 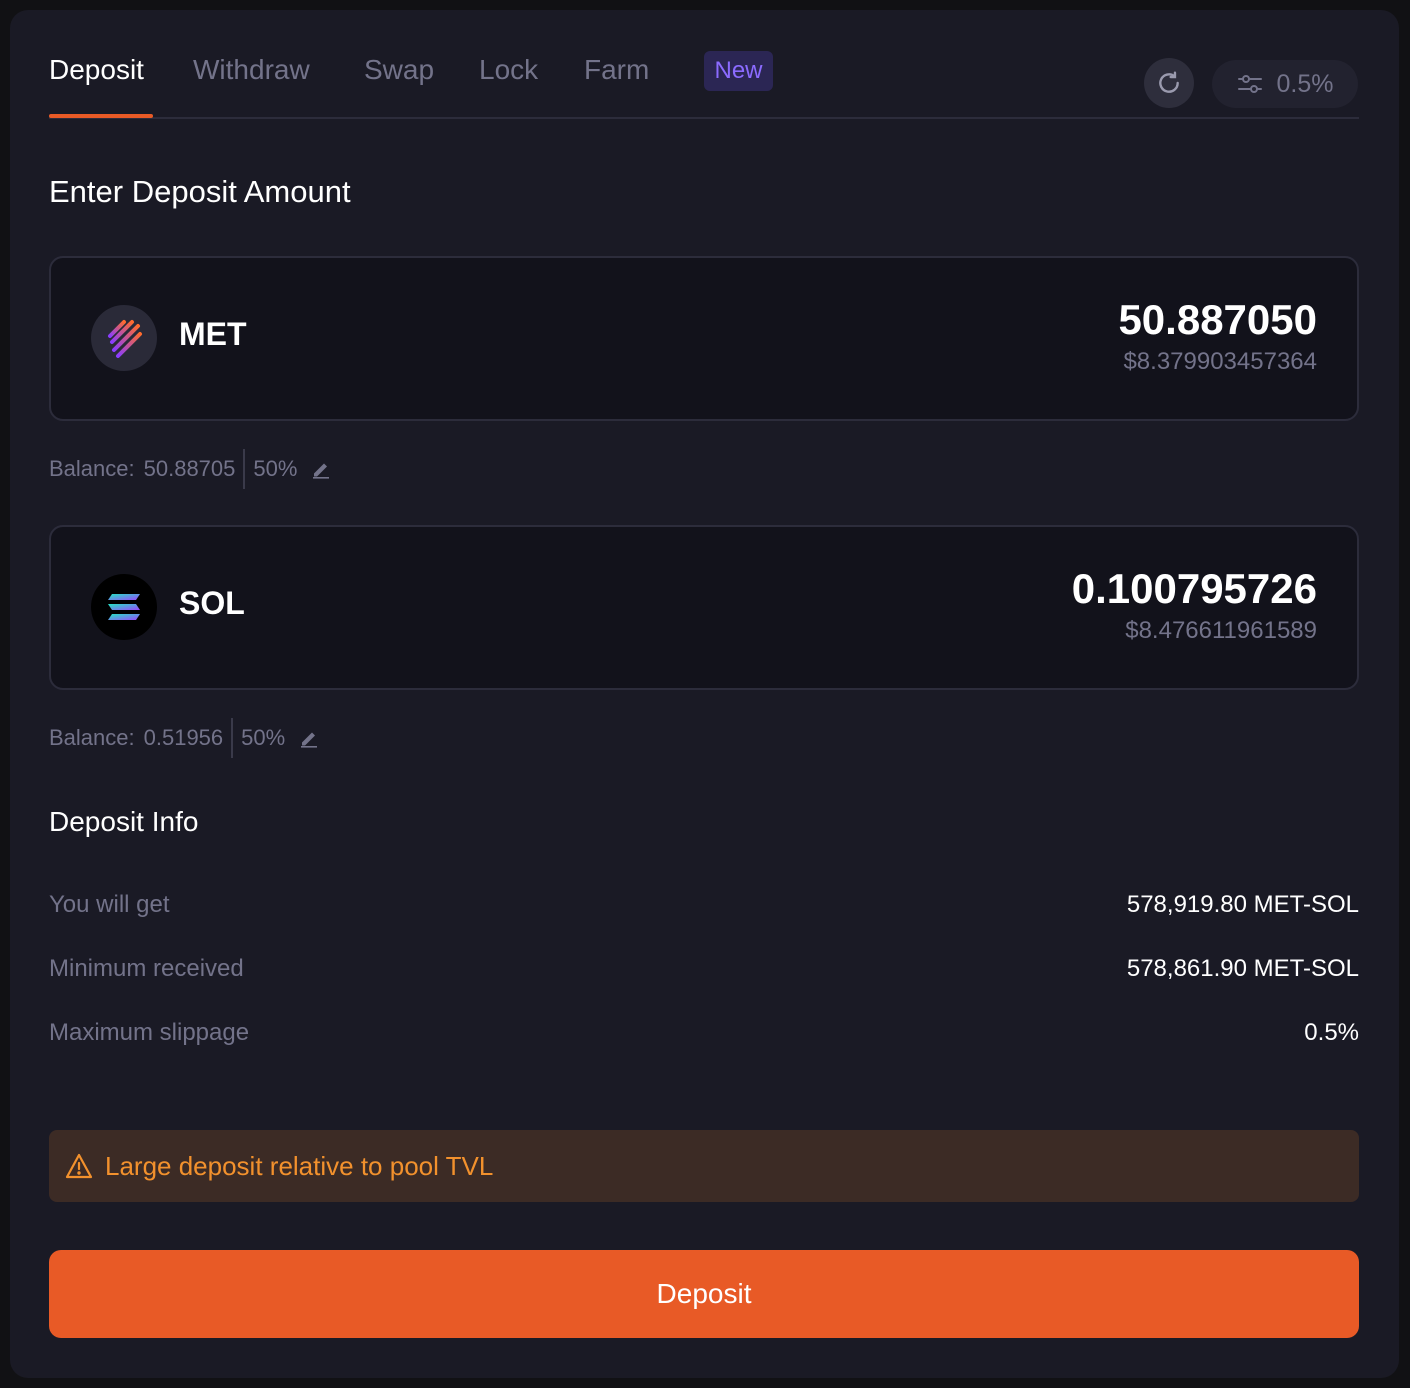 I want to click on token-symbol: SOL, so click(x=212, y=603).